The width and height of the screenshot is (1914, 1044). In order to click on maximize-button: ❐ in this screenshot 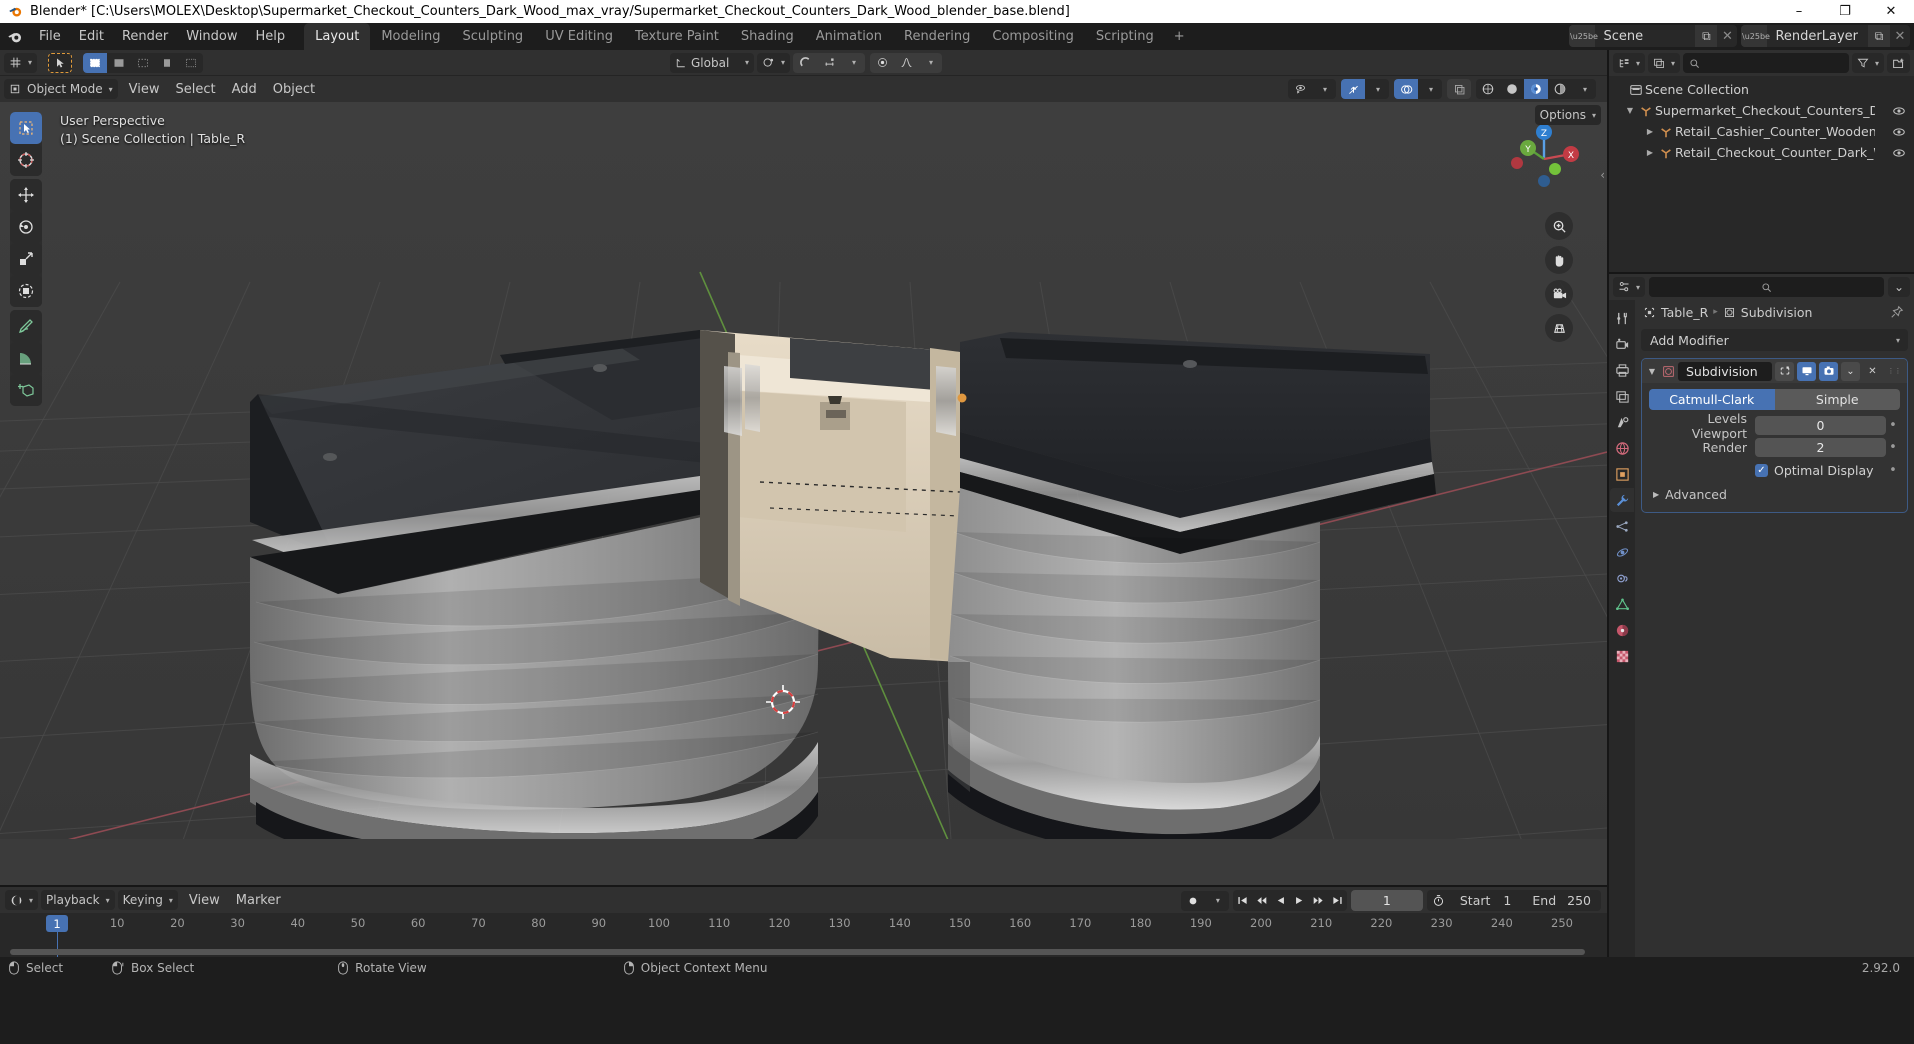, I will do `click(1845, 11)`.